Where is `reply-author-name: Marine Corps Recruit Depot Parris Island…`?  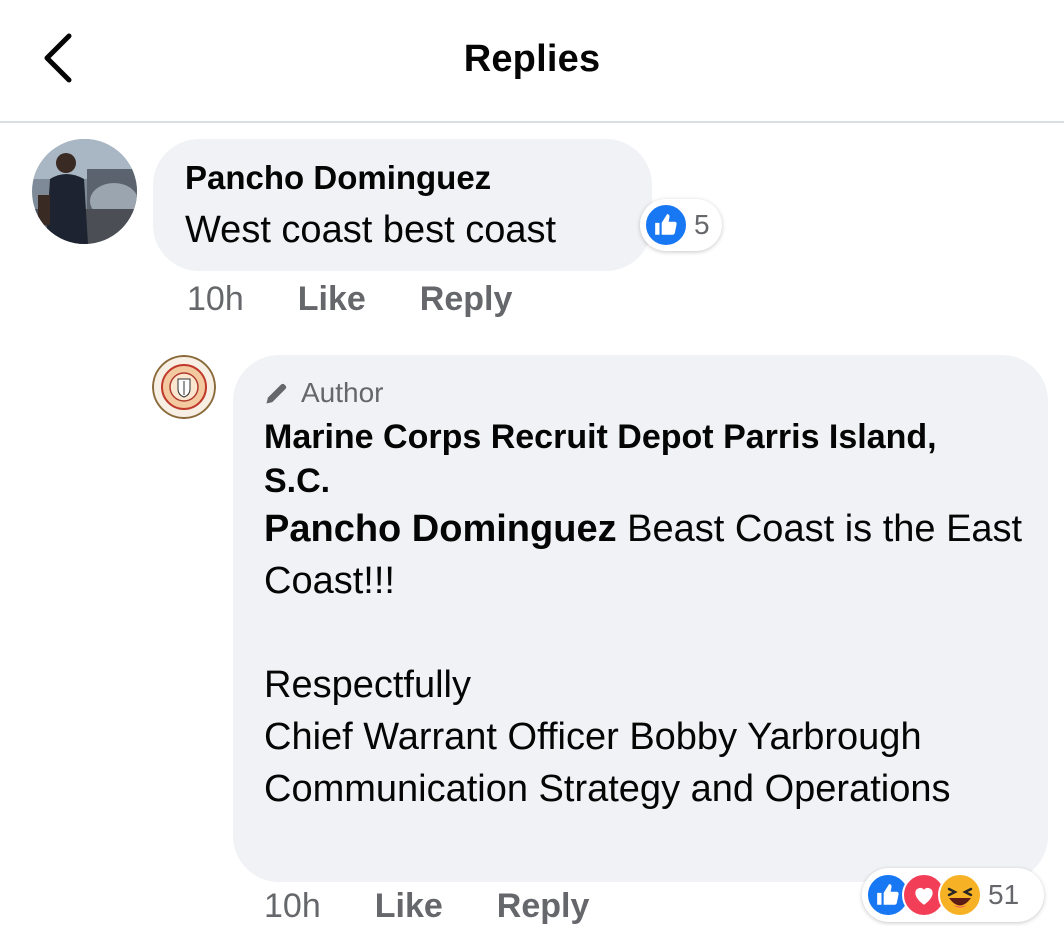
reply-author-name: Marine Corps Recruit Depot Parris Island… is located at coordinates (634, 459).